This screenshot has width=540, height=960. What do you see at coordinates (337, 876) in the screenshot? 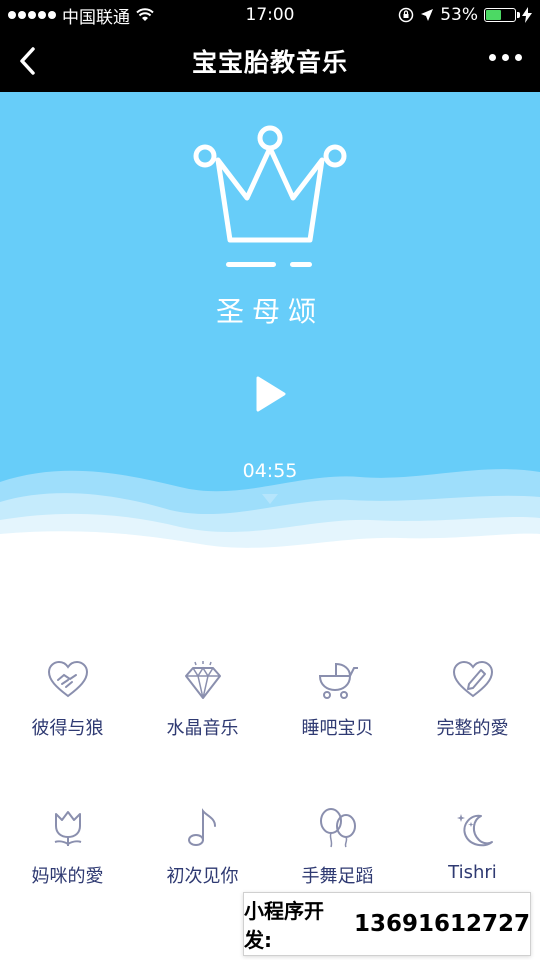
I see `category-label: 手舞足蹈` at bounding box center [337, 876].